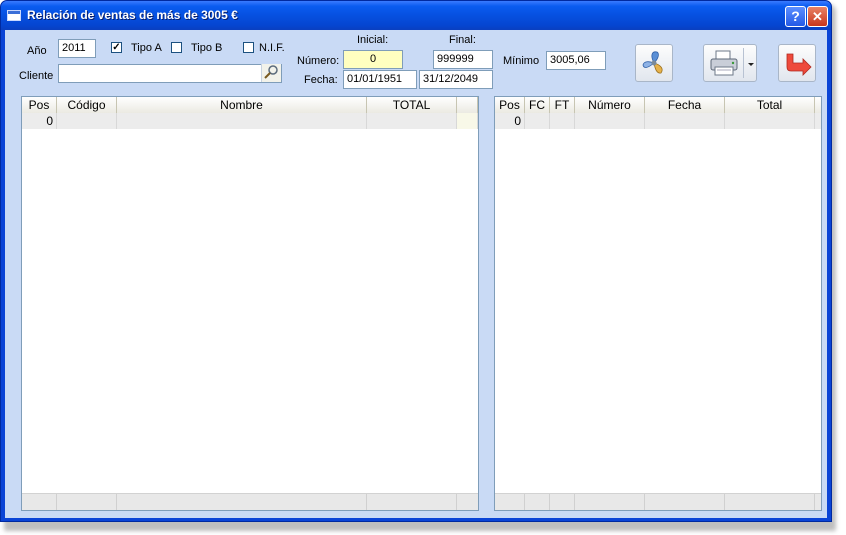 Image resolution: width=846 pixels, height=535 pixels. Describe the element at coordinates (456, 79) in the screenshot. I see `date-final-field: 31/12/2049` at that location.